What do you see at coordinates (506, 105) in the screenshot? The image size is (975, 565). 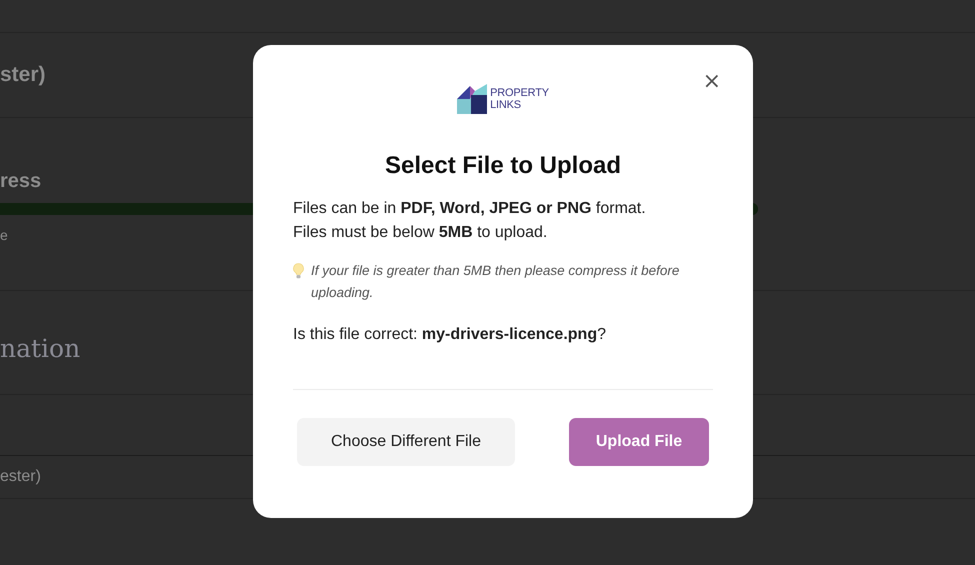 I see `logo-text: LINKS` at bounding box center [506, 105].